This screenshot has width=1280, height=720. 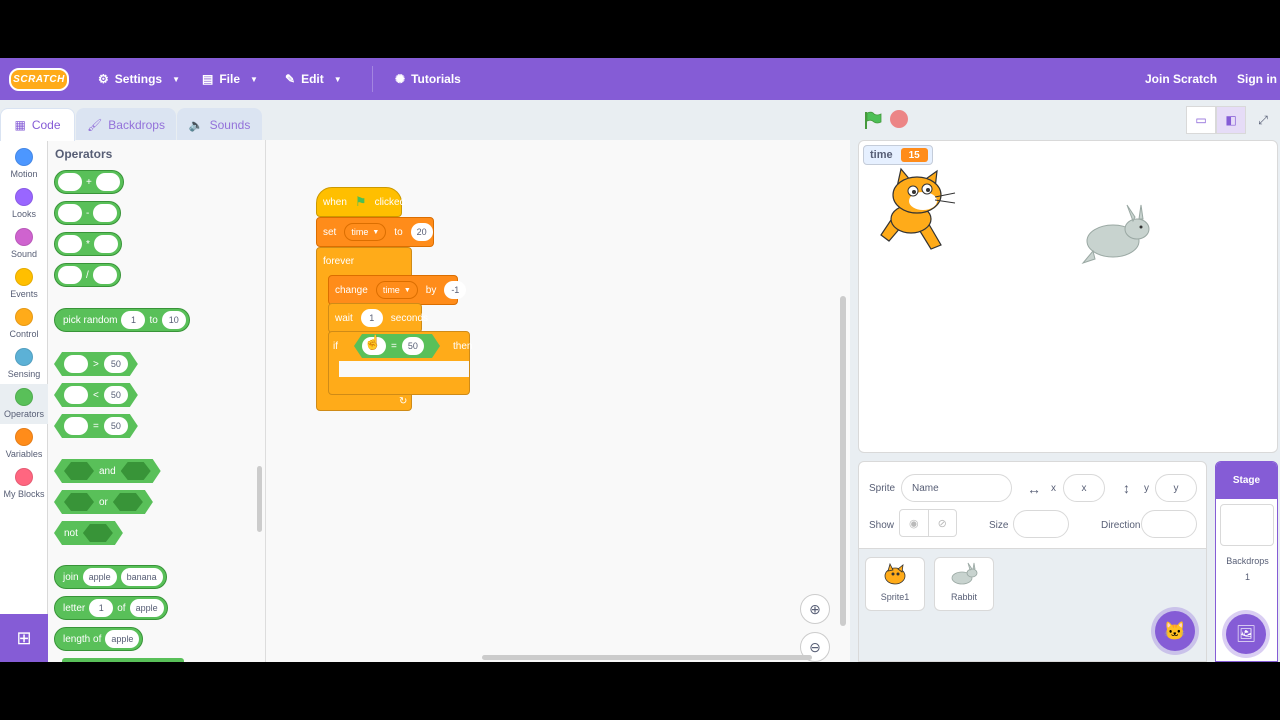 I want to click on y-input: y, so click(x=1176, y=488).